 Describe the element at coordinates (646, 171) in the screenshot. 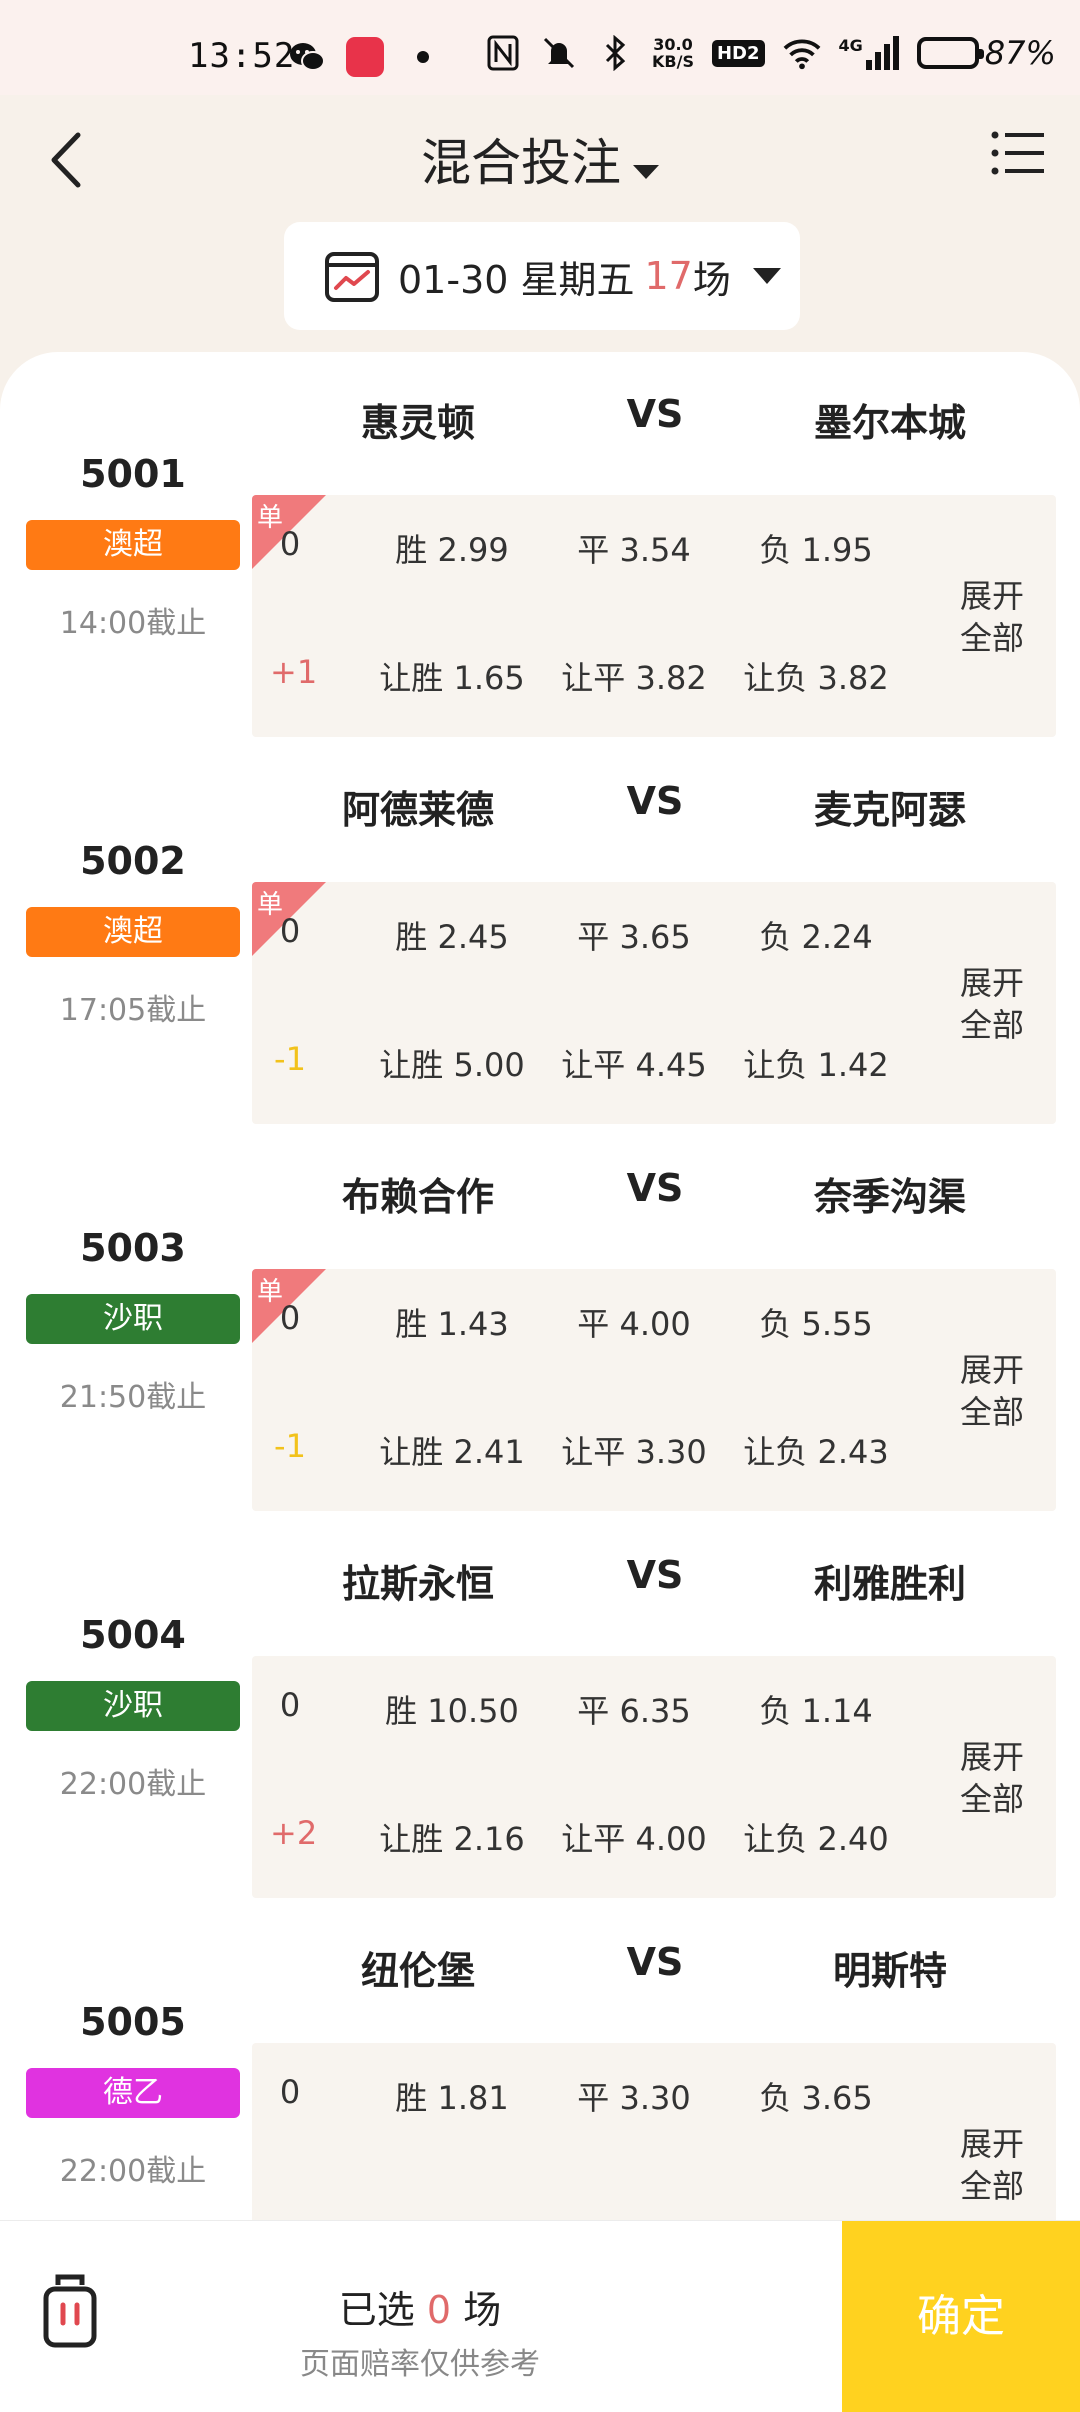

I see `caret-down-icon` at that location.